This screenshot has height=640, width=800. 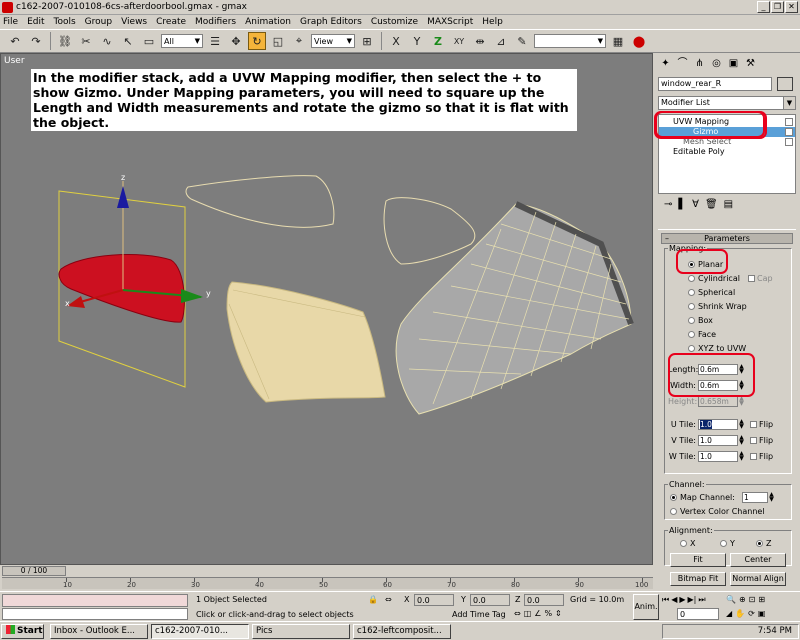 I want to click on hierarchy-tab-icon: ⋔, so click(x=699, y=63).